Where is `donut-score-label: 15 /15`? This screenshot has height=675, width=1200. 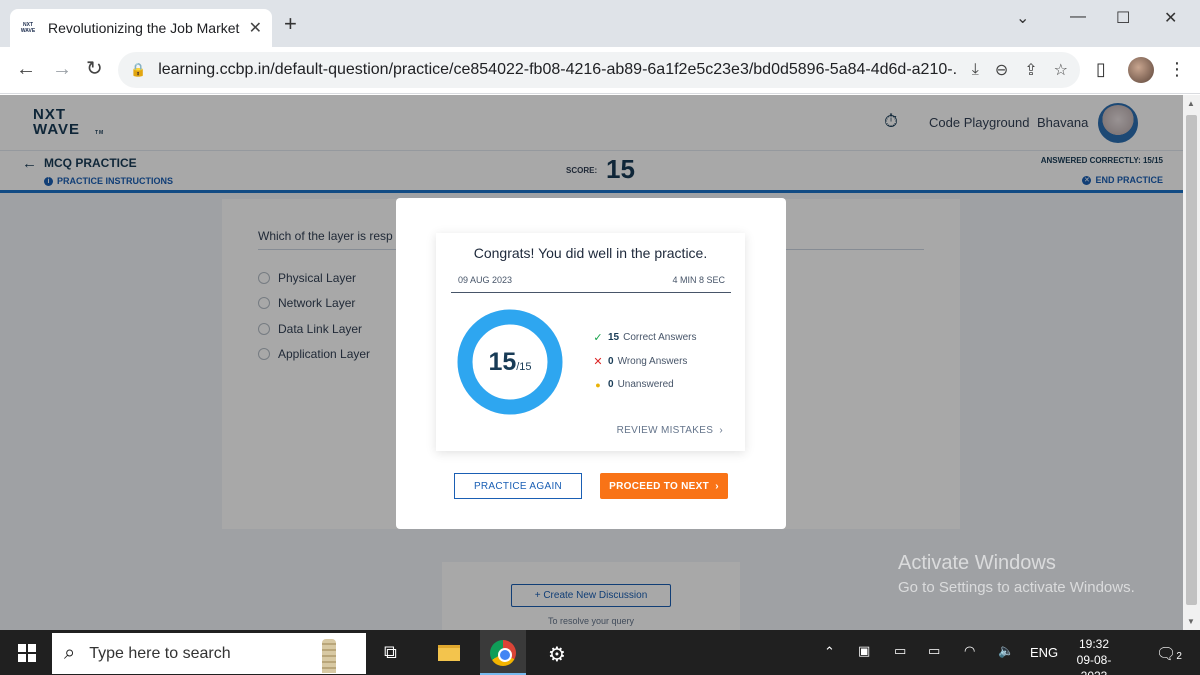
donut-score-label: 15 /15 is located at coordinates (510, 362).